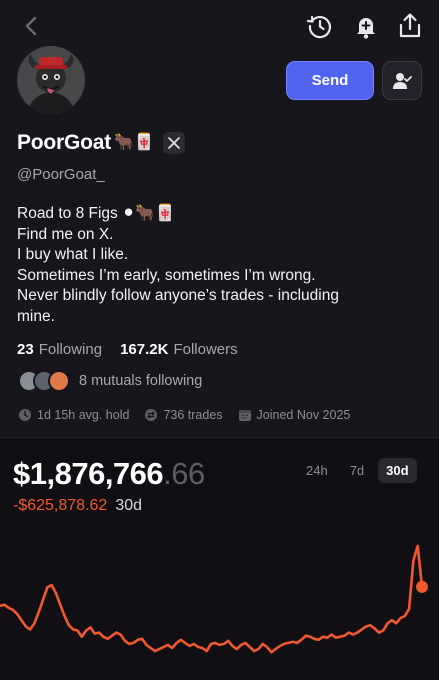 Image resolution: width=439 pixels, height=680 pixels. Describe the element at coordinates (303, 415) in the screenshot. I see `joined-date: Joined Nov 2025` at that location.